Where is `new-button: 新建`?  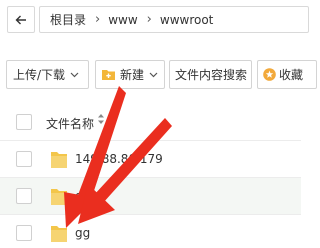
new-button: 新建 is located at coordinates (130, 74).